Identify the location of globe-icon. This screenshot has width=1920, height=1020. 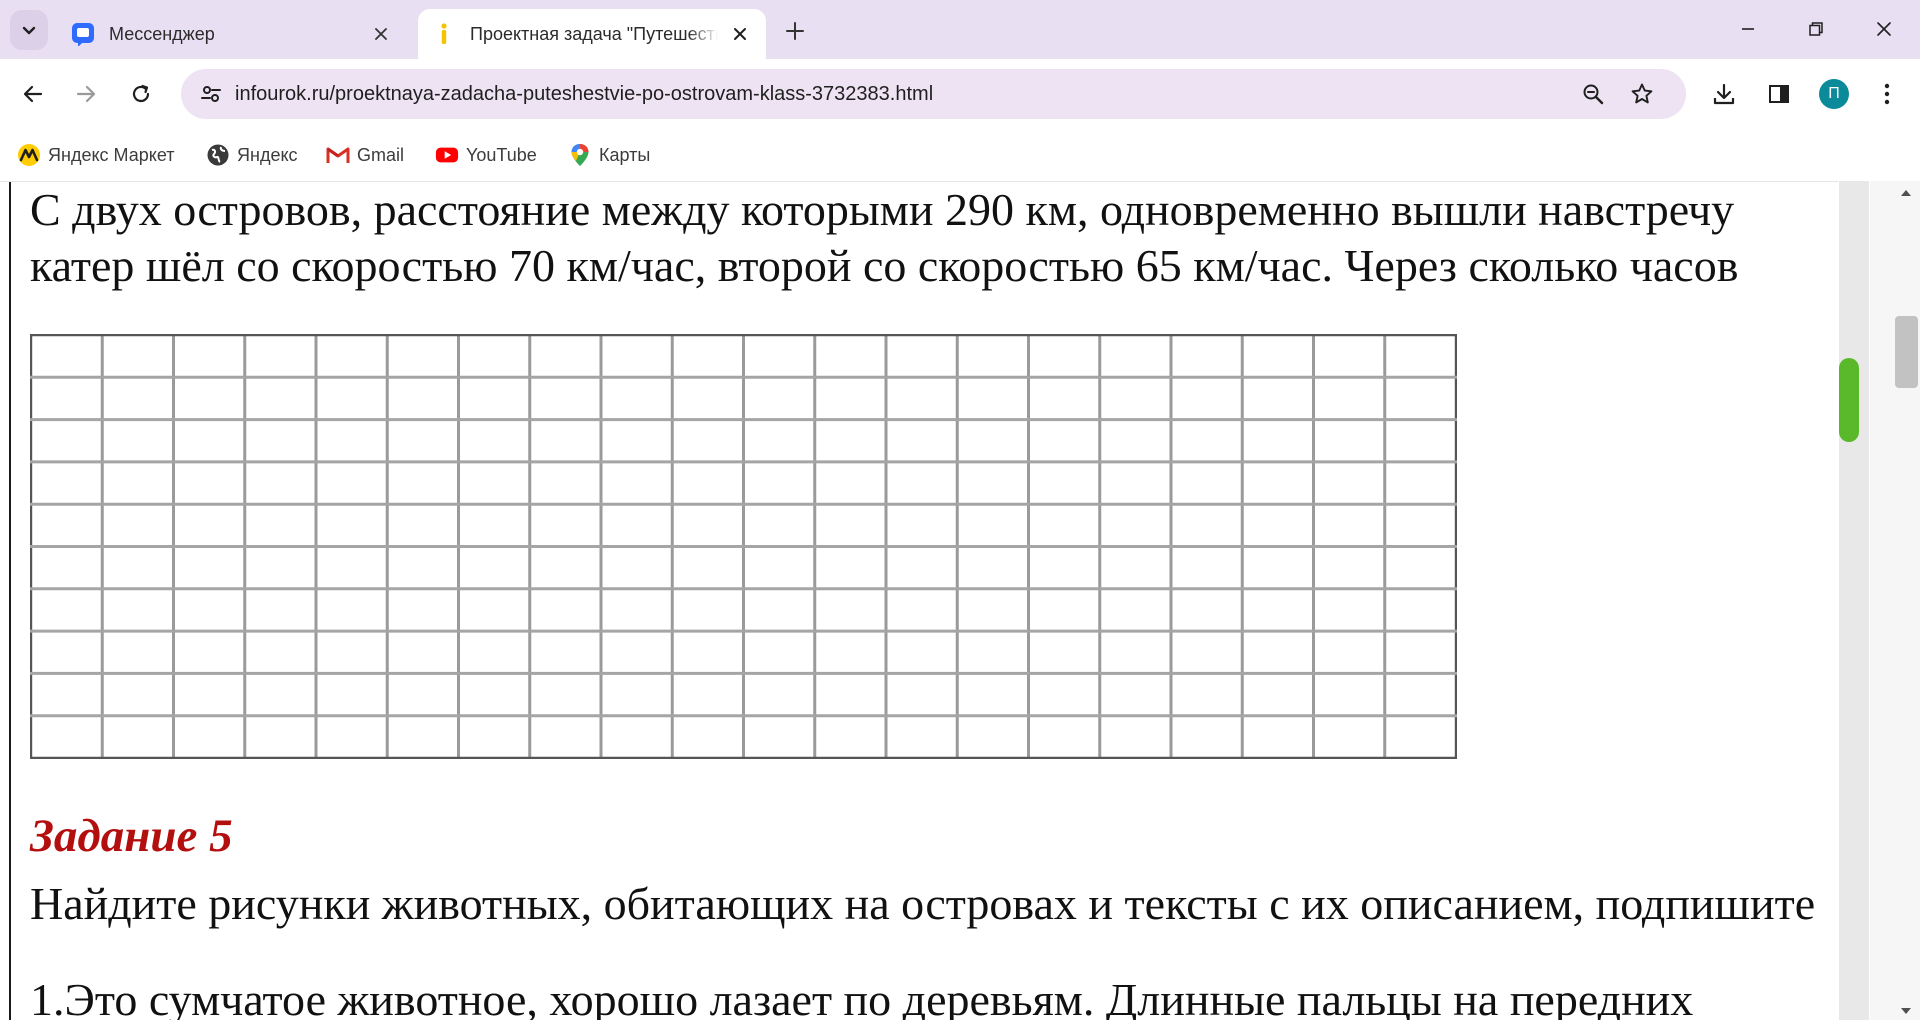
(218, 155).